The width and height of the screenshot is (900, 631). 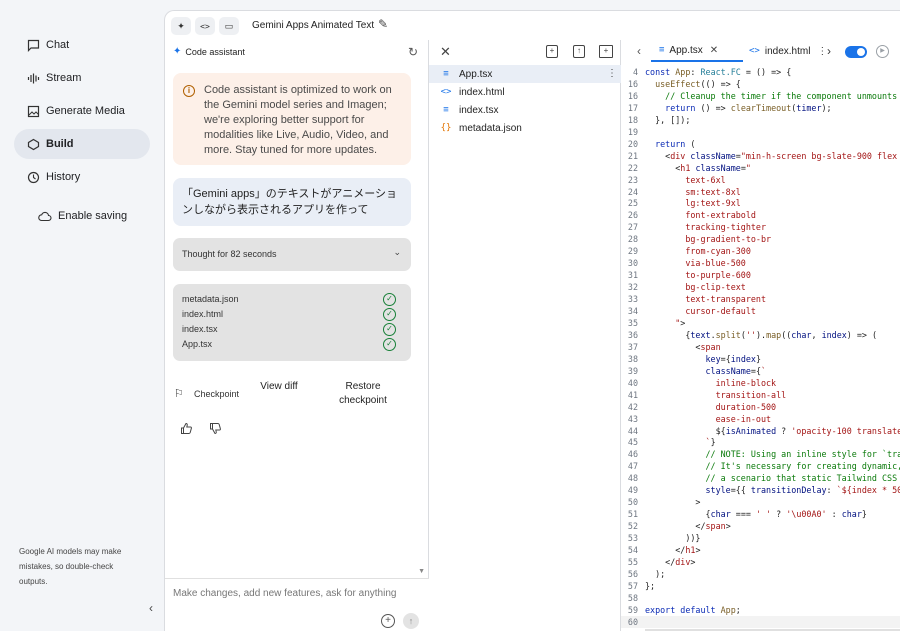 I want to click on code-line: 32 bg-clip-text, so click(x=760, y=287).